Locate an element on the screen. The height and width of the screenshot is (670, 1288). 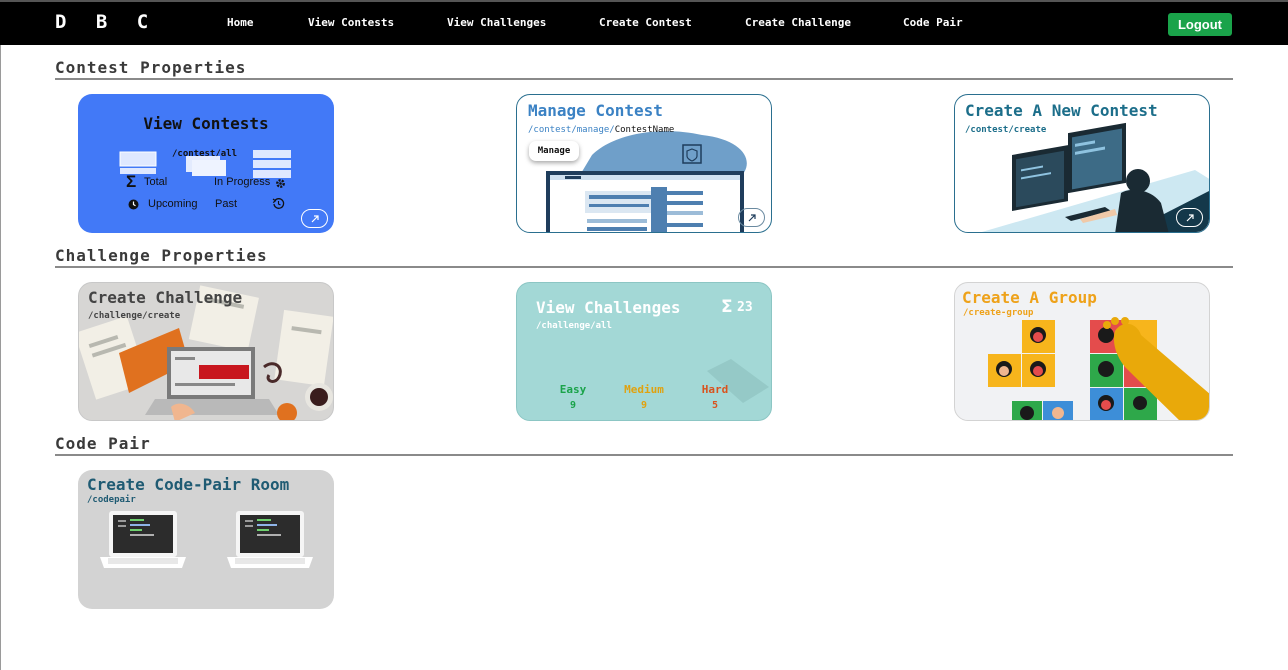
stat-upcoming: Upcoming is located at coordinates (173, 204).